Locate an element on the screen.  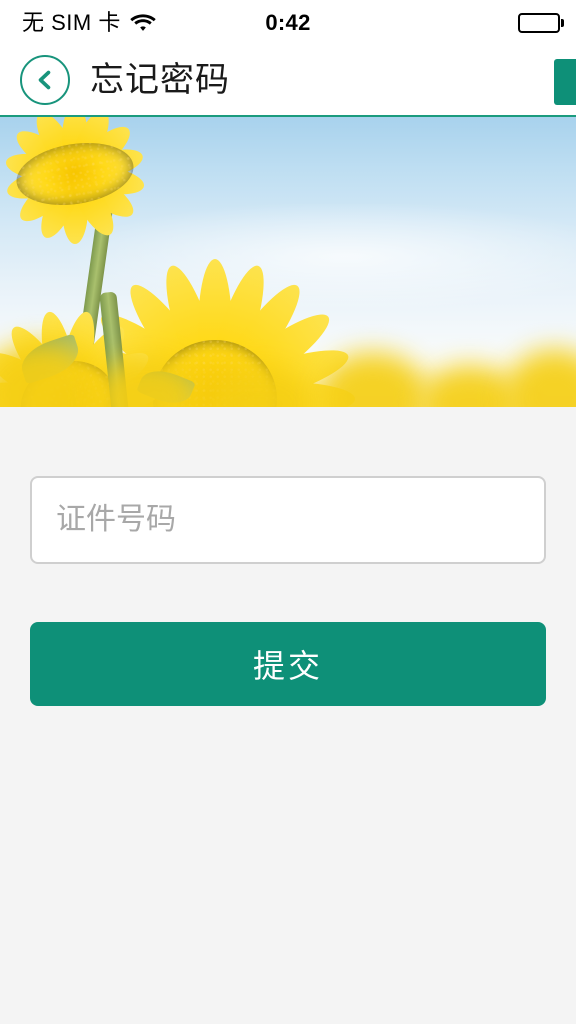
sunflower-top-left is located at coordinates (95, 236).